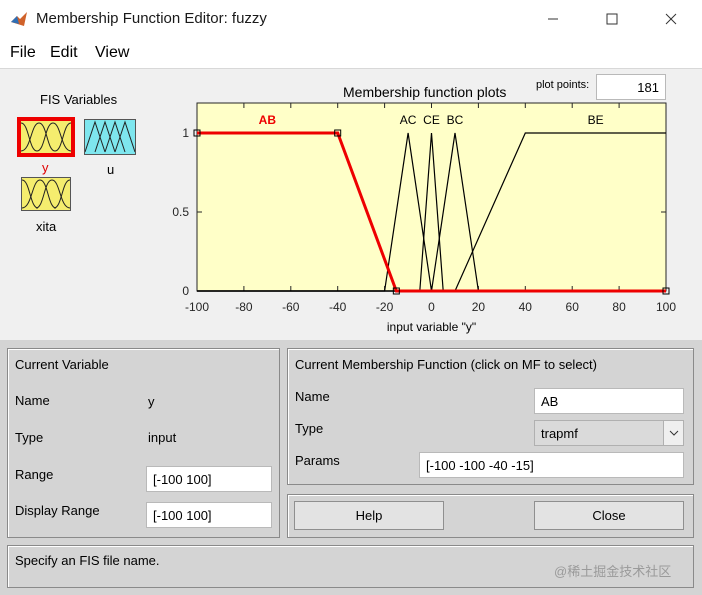 The height and width of the screenshot is (595, 702). I want to click on variable-name-value: y, so click(151, 401).